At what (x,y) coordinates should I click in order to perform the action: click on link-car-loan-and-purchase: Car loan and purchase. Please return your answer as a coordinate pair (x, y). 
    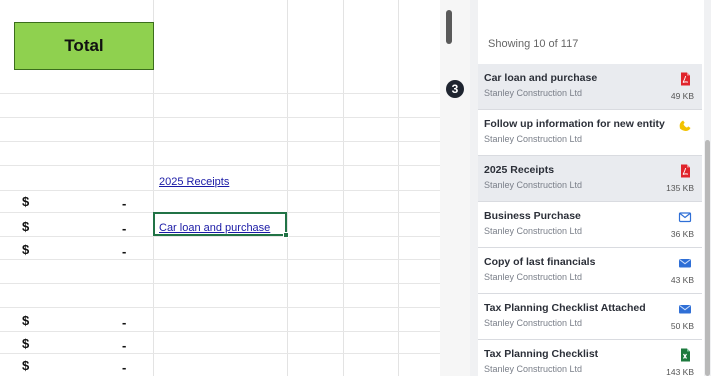
    Looking at the image, I should click on (214, 228).